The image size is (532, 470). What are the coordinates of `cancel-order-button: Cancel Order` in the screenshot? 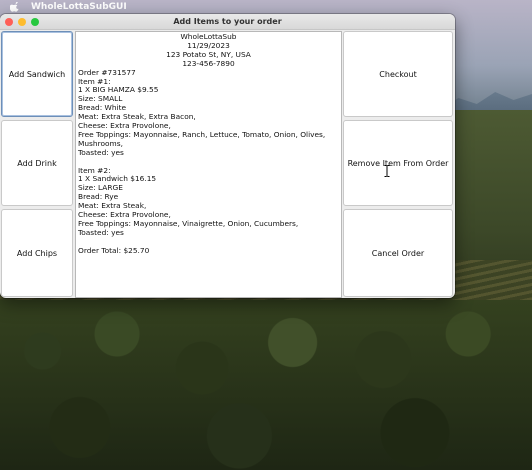 It's located at (398, 253).